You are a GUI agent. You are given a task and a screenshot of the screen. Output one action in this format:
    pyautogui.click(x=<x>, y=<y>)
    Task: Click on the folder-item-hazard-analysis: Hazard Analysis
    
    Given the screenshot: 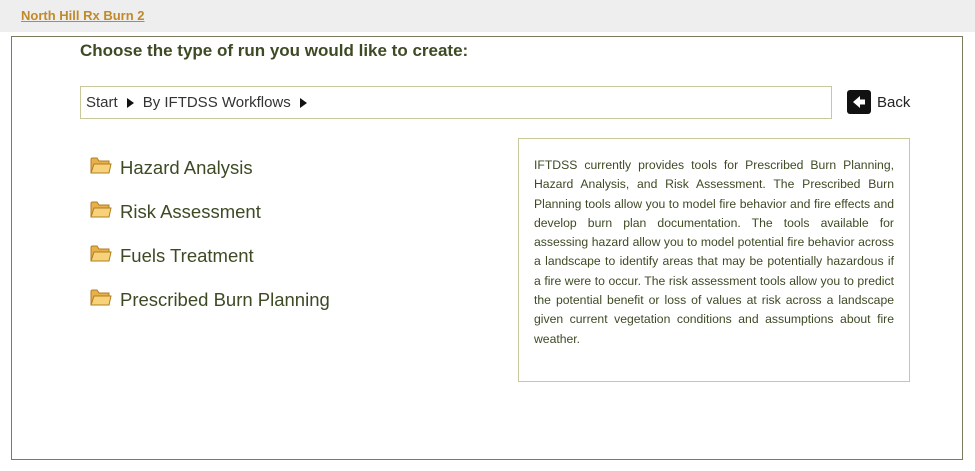 What is the action you would take?
    pyautogui.click(x=210, y=168)
    